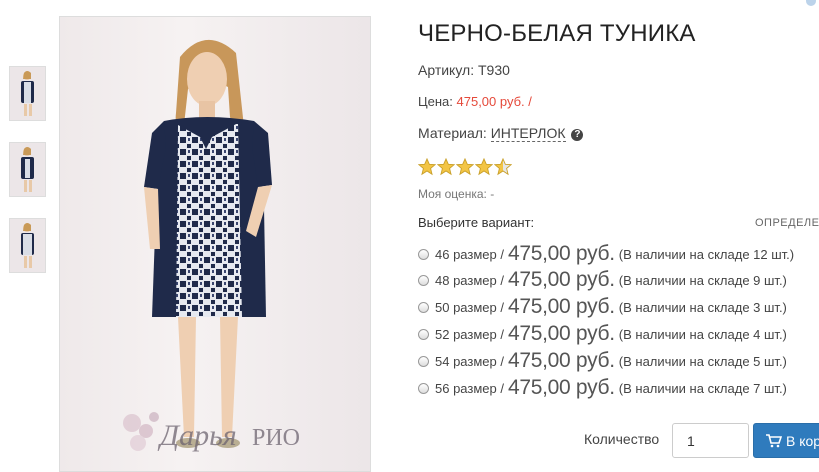 Image resolution: width=819 pixels, height=472 pixels. What do you see at coordinates (469, 361) in the screenshot?
I see `variant-size: 54 размер /` at bounding box center [469, 361].